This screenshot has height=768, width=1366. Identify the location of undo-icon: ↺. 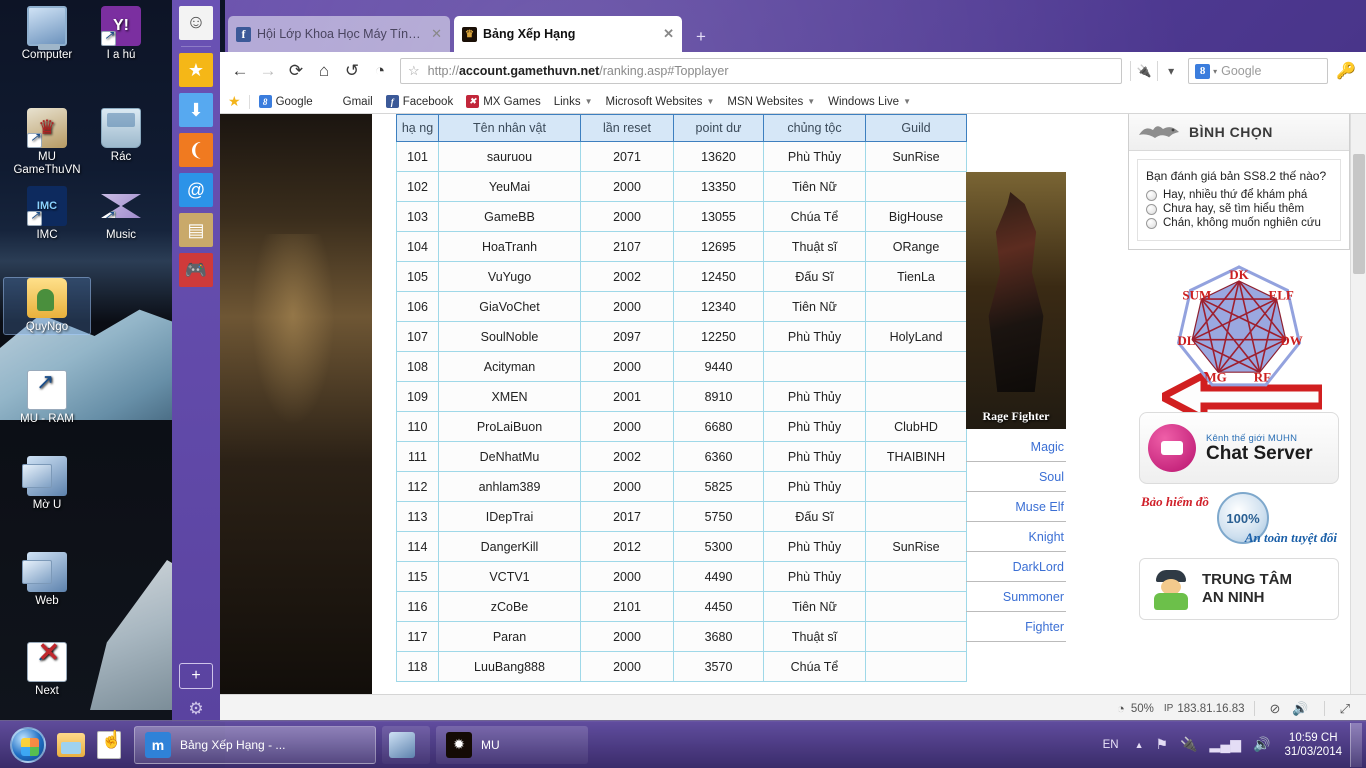
(352, 71).